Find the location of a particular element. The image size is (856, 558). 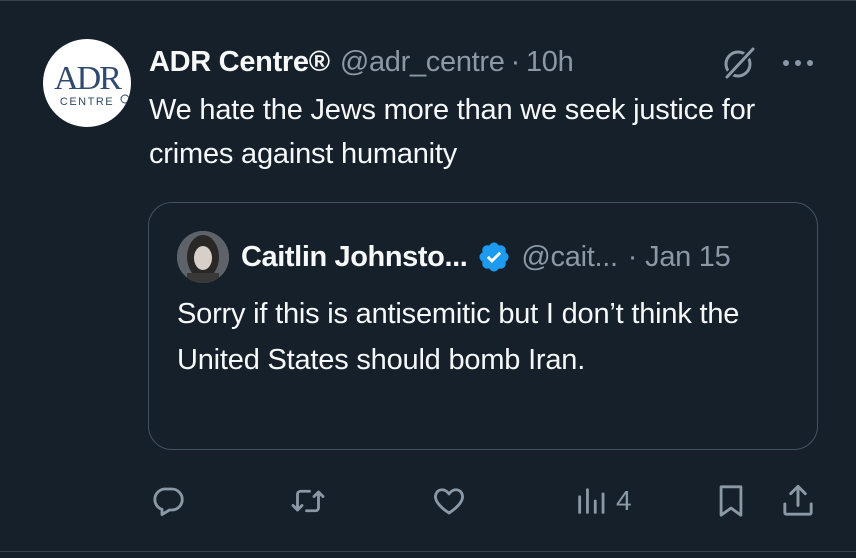

top-divider is located at coordinates (428, 0).